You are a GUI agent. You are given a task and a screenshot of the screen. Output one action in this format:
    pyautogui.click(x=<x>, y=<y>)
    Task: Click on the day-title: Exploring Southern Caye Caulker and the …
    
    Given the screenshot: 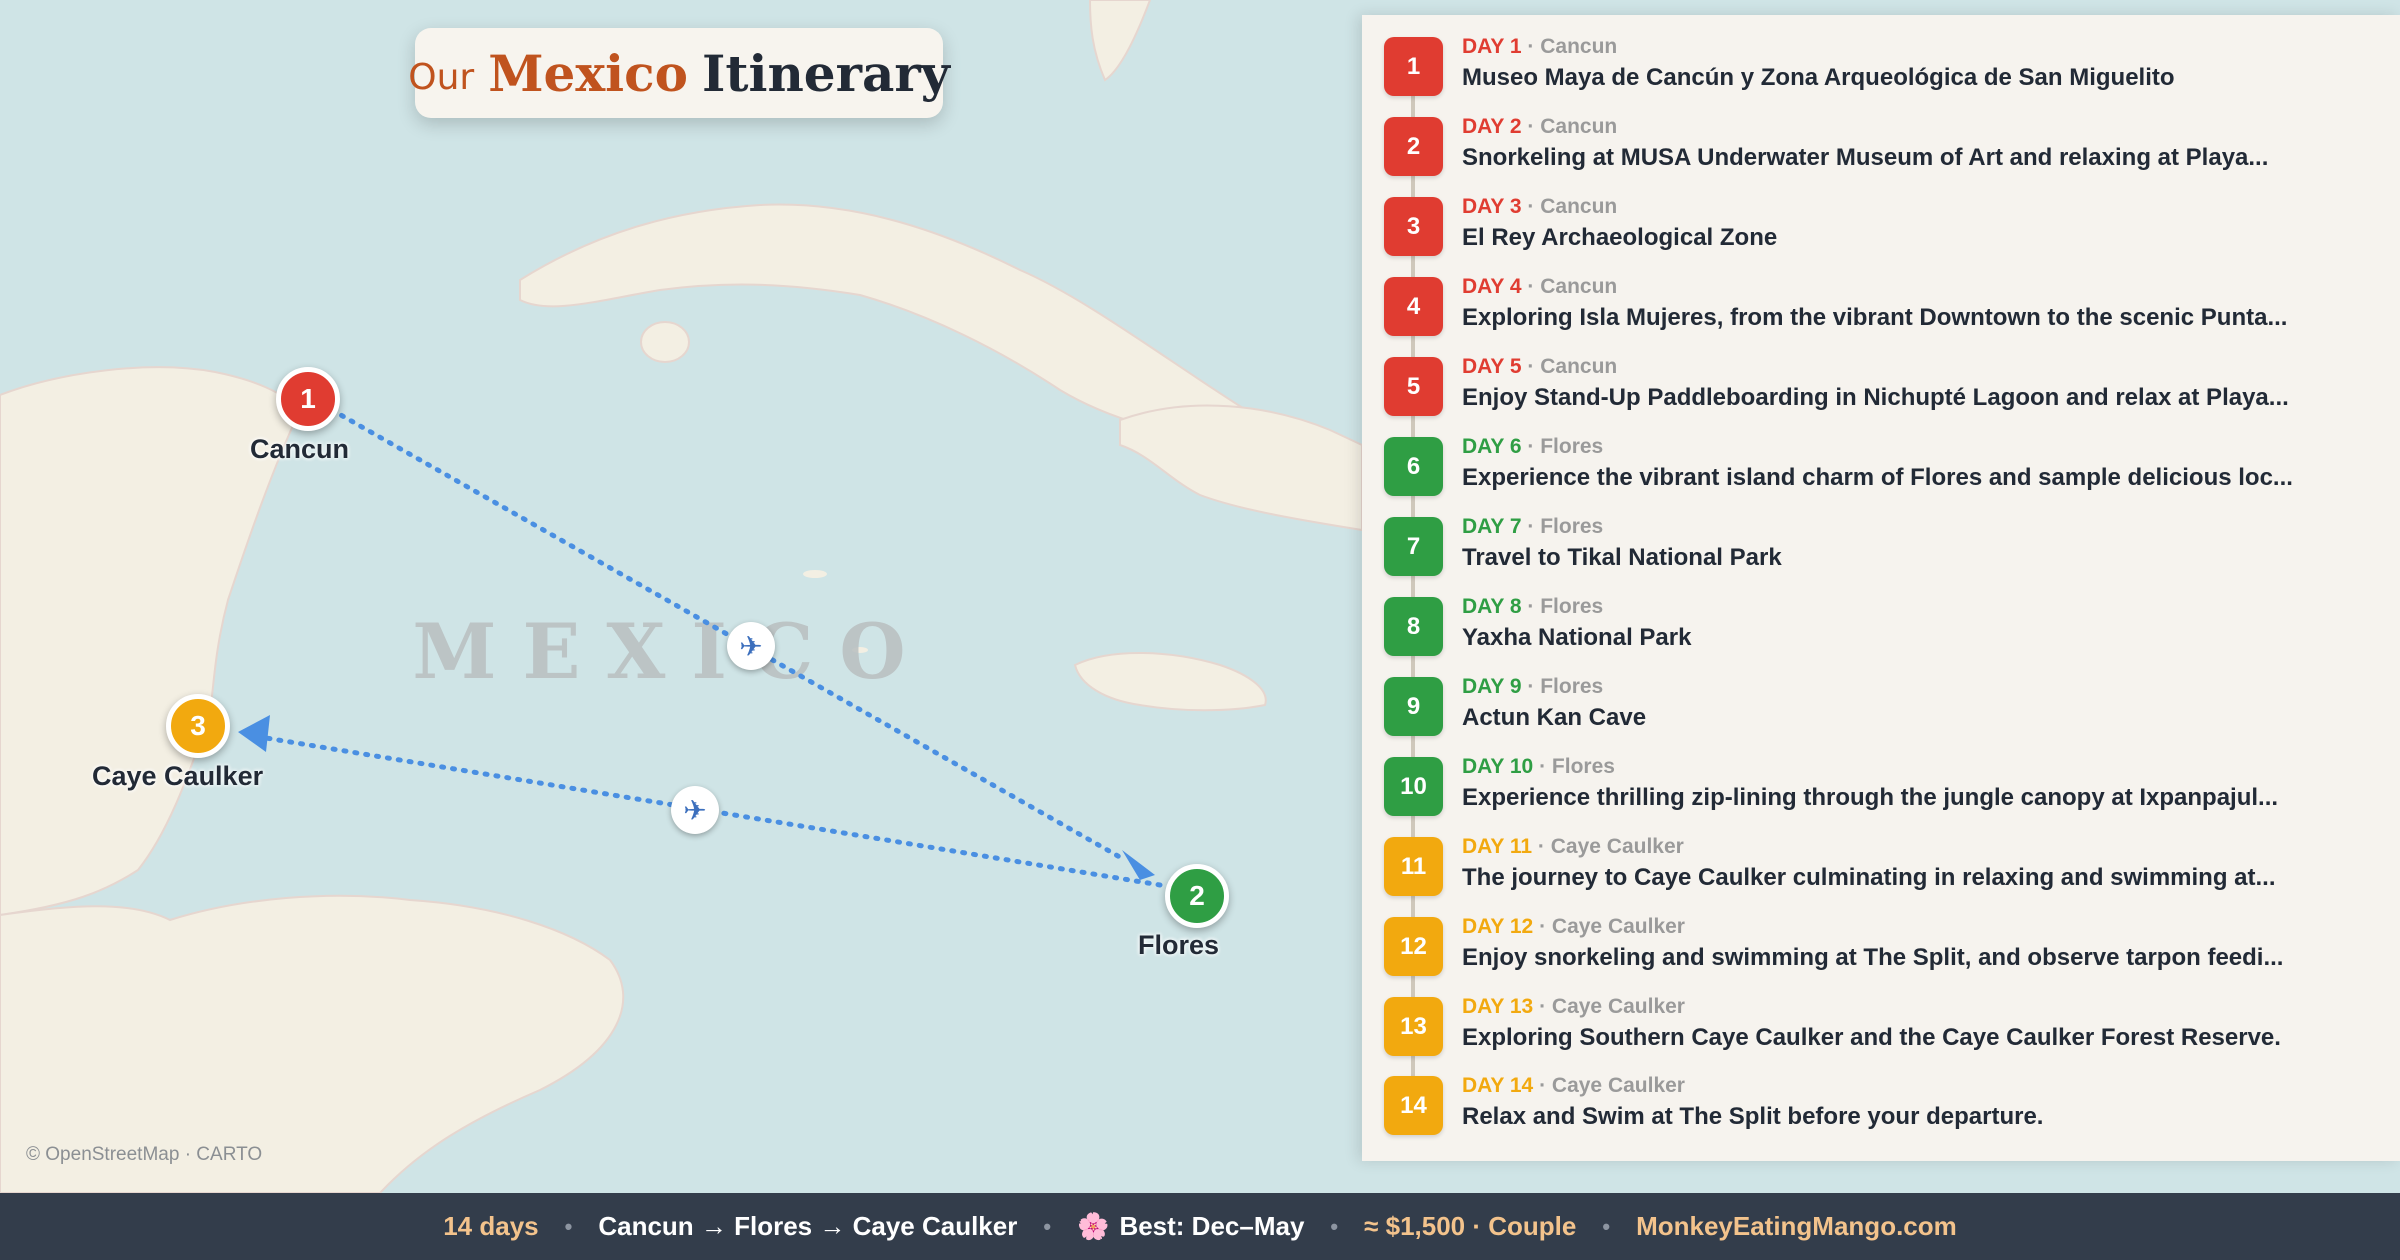 What is the action you would take?
    pyautogui.click(x=1871, y=1037)
    